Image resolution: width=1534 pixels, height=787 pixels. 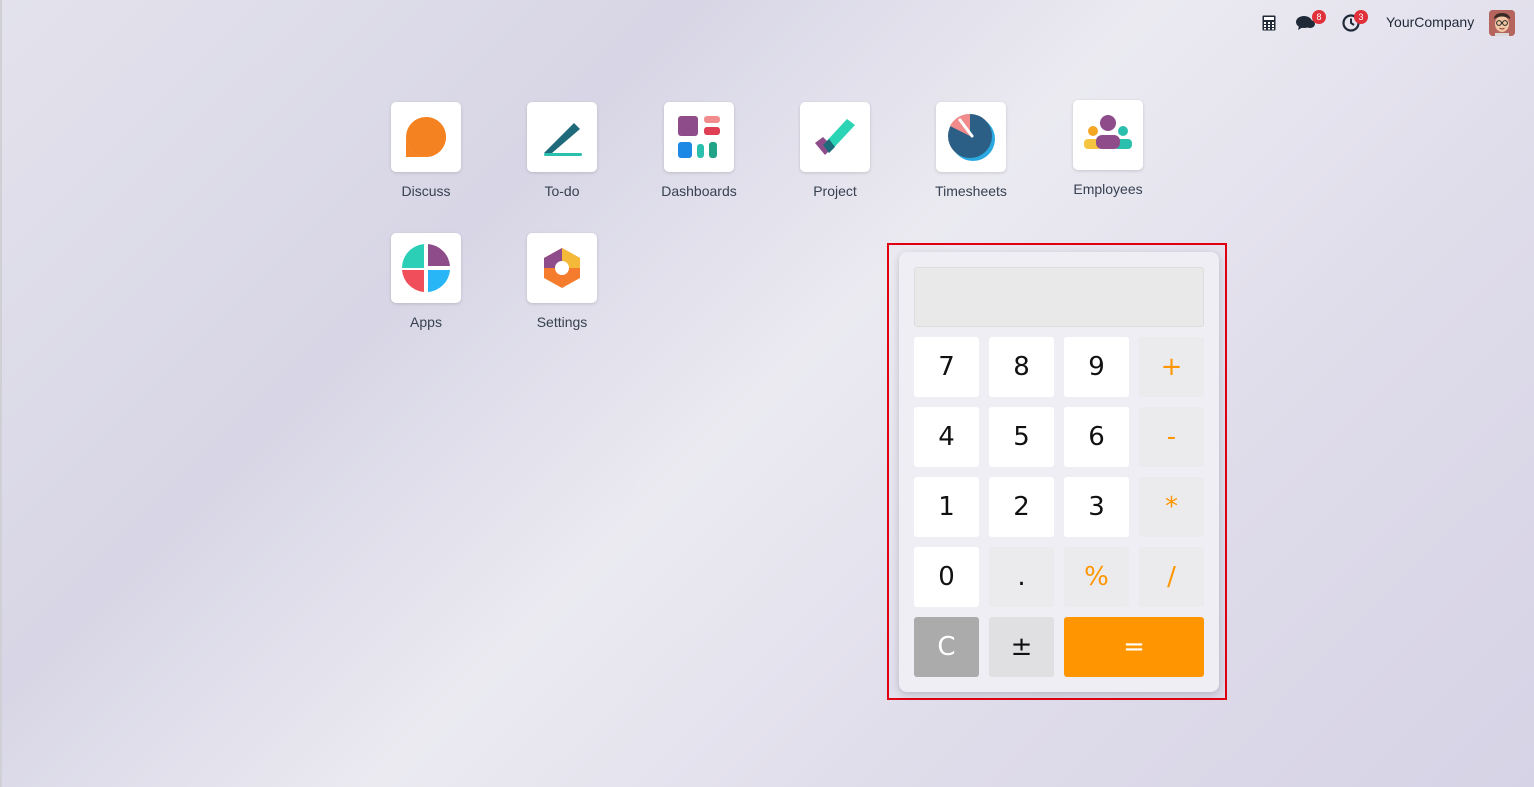 I want to click on key-8: 8, so click(x=1021, y=367).